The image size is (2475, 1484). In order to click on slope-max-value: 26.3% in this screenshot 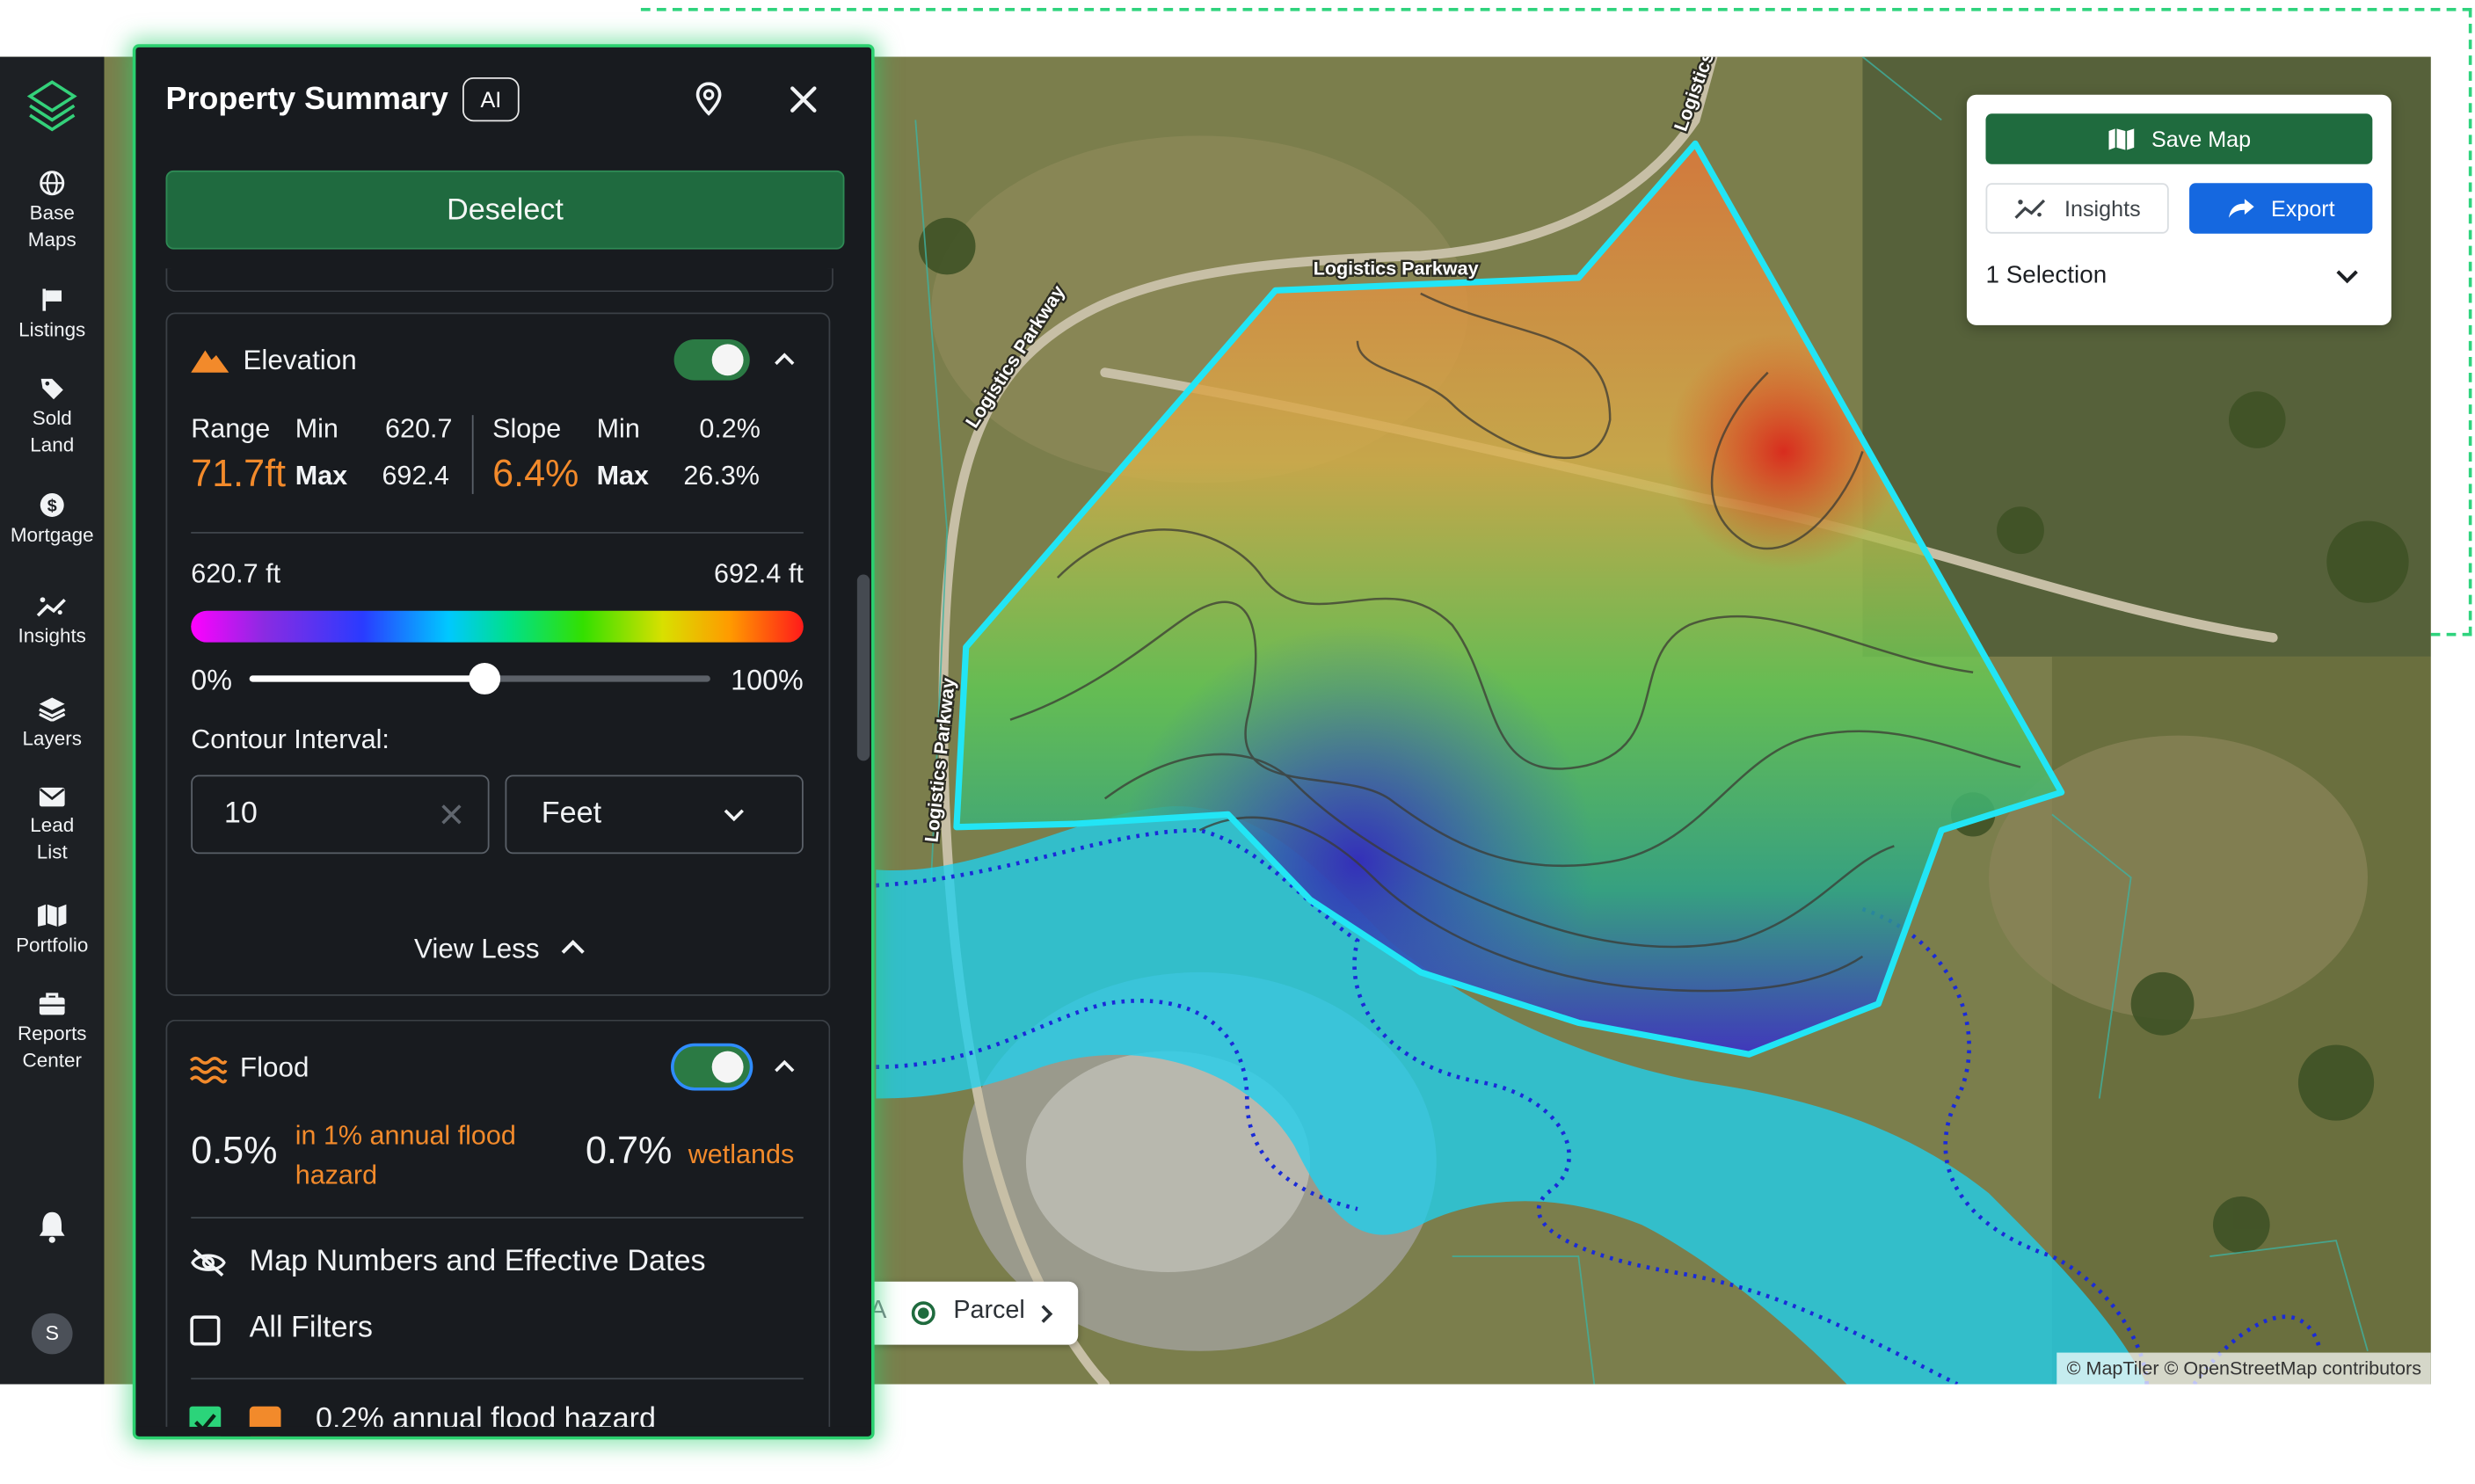, I will do `click(721, 476)`.